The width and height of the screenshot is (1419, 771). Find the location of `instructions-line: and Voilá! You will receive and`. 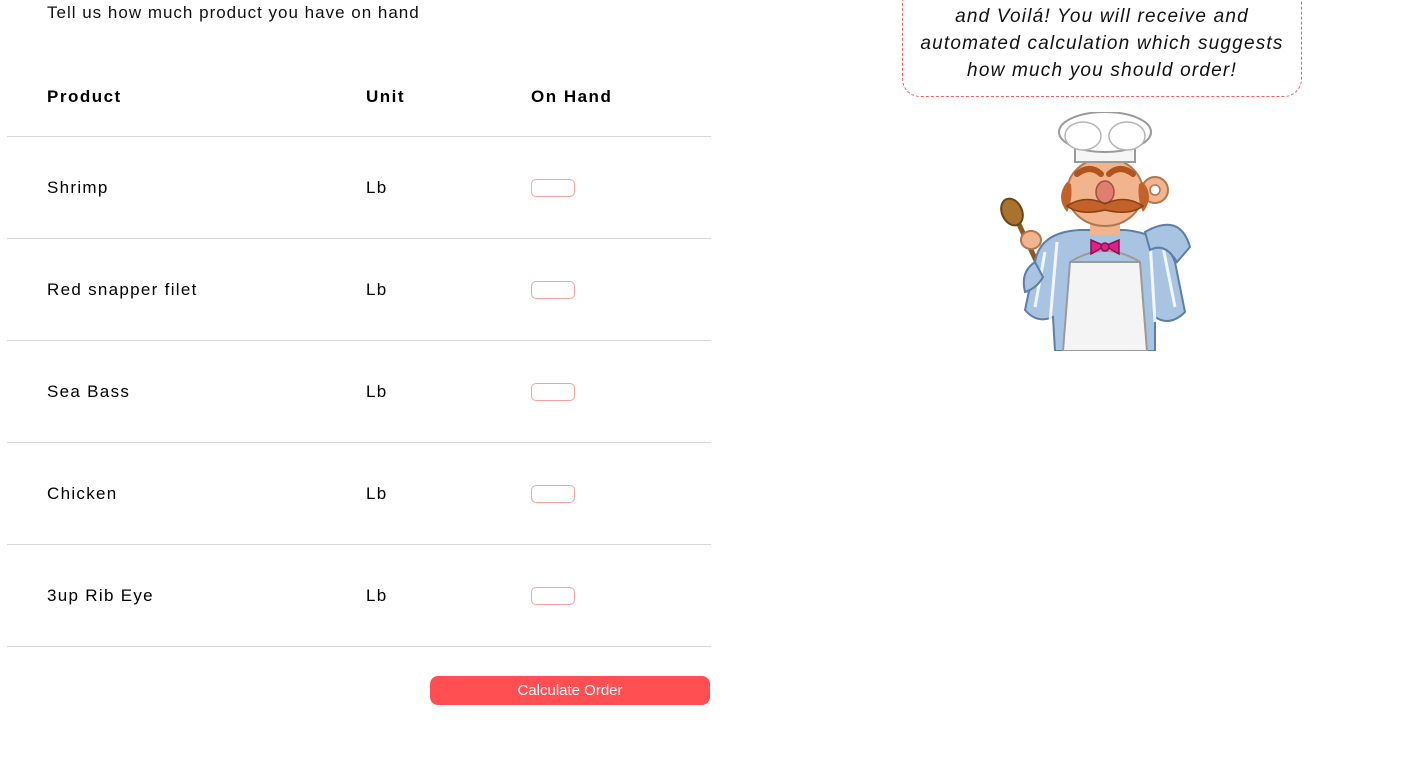

instructions-line: and Voilá! You will receive and is located at coordinates (1102, 16).